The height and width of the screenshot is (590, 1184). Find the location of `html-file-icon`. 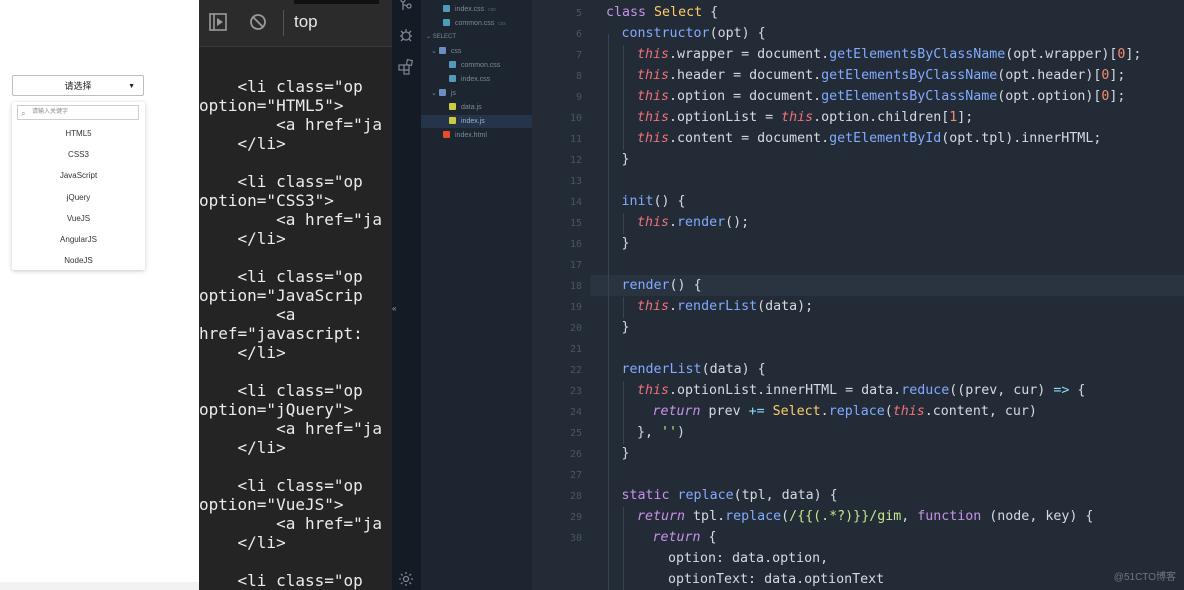

html-file-icon is located at coordinates (446, 134).